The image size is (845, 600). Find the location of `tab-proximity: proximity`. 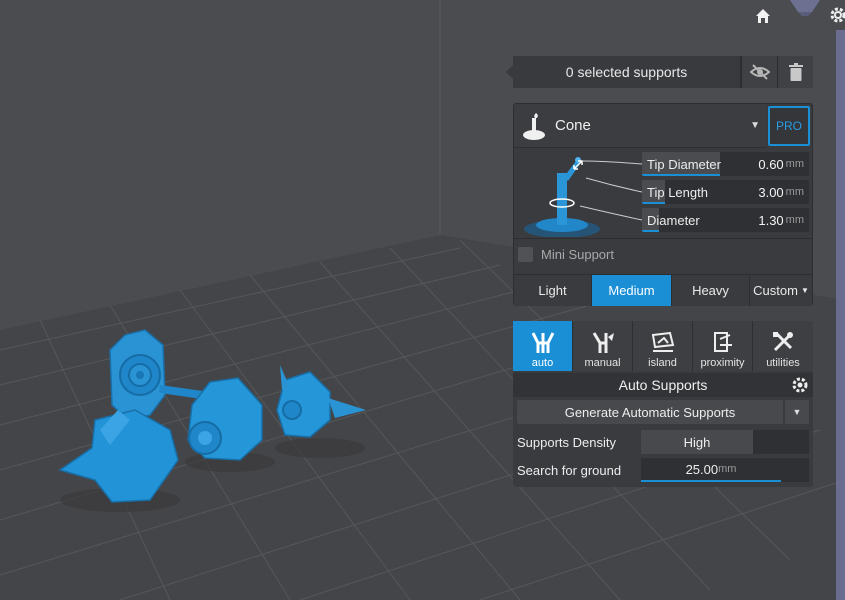

tab-proximity: proximity is located at coordinates (723, 346).